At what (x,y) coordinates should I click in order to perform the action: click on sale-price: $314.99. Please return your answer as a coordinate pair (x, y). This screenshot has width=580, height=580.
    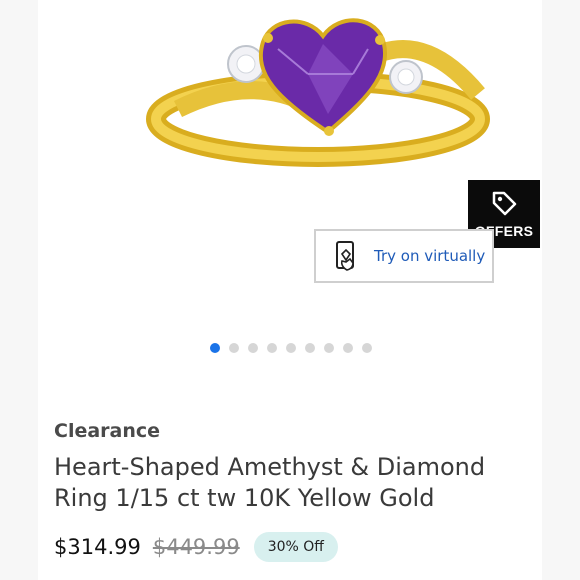
    Looking at the image, I should click on (97, 547).